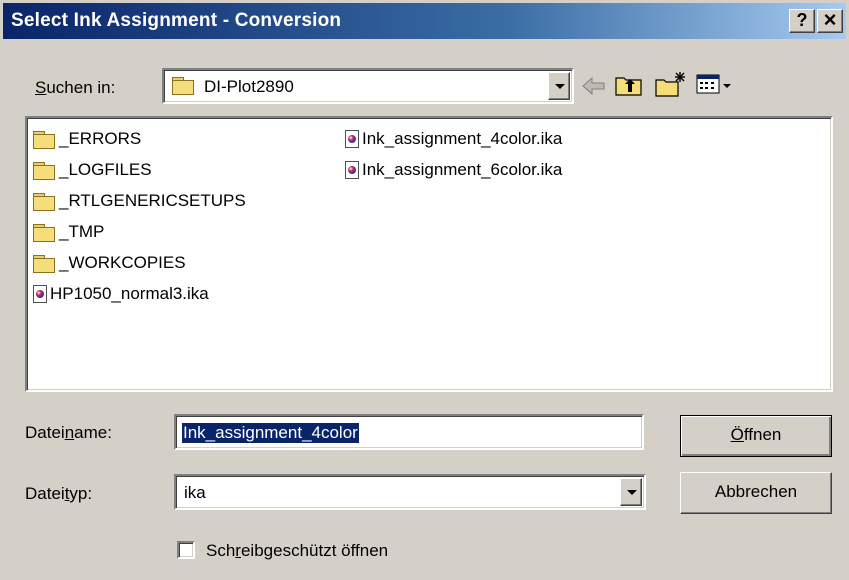  I want to click on close-button: ×, so click(830, 21).